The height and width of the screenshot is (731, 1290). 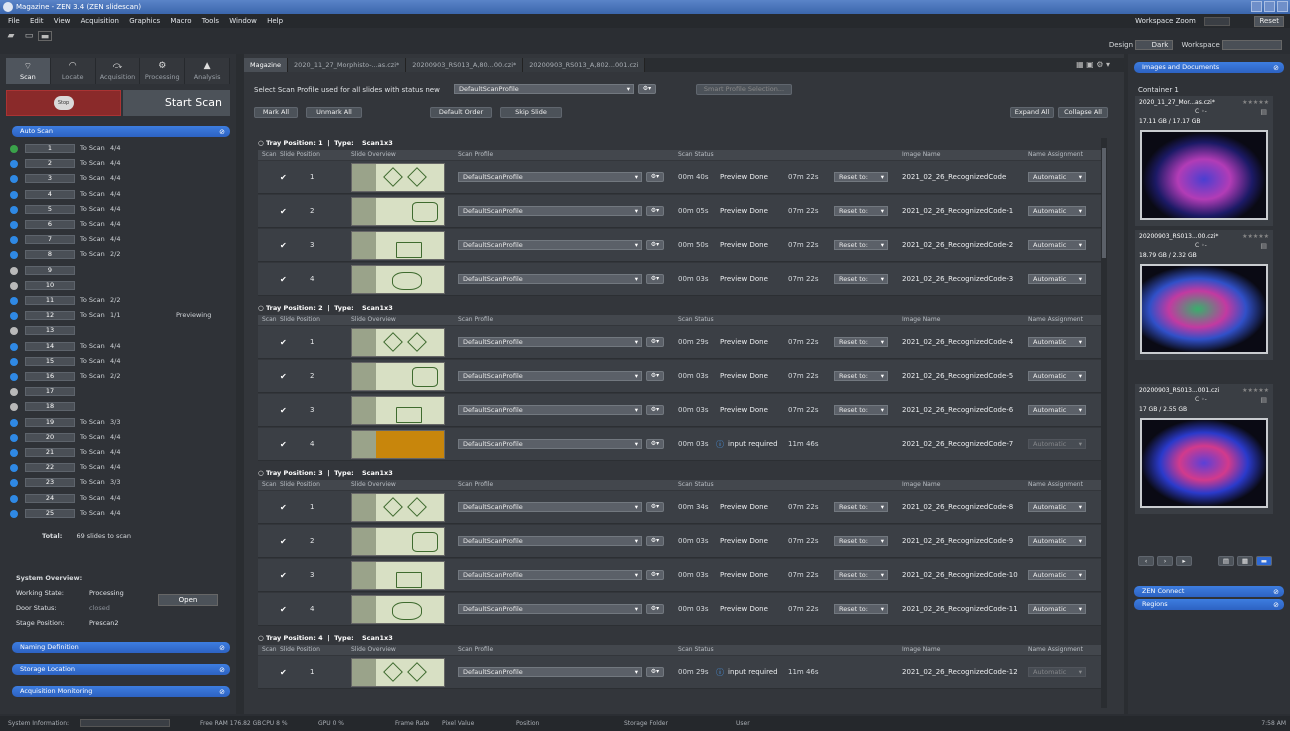 I want to click on left-splitter, so click(x=240, y=384).